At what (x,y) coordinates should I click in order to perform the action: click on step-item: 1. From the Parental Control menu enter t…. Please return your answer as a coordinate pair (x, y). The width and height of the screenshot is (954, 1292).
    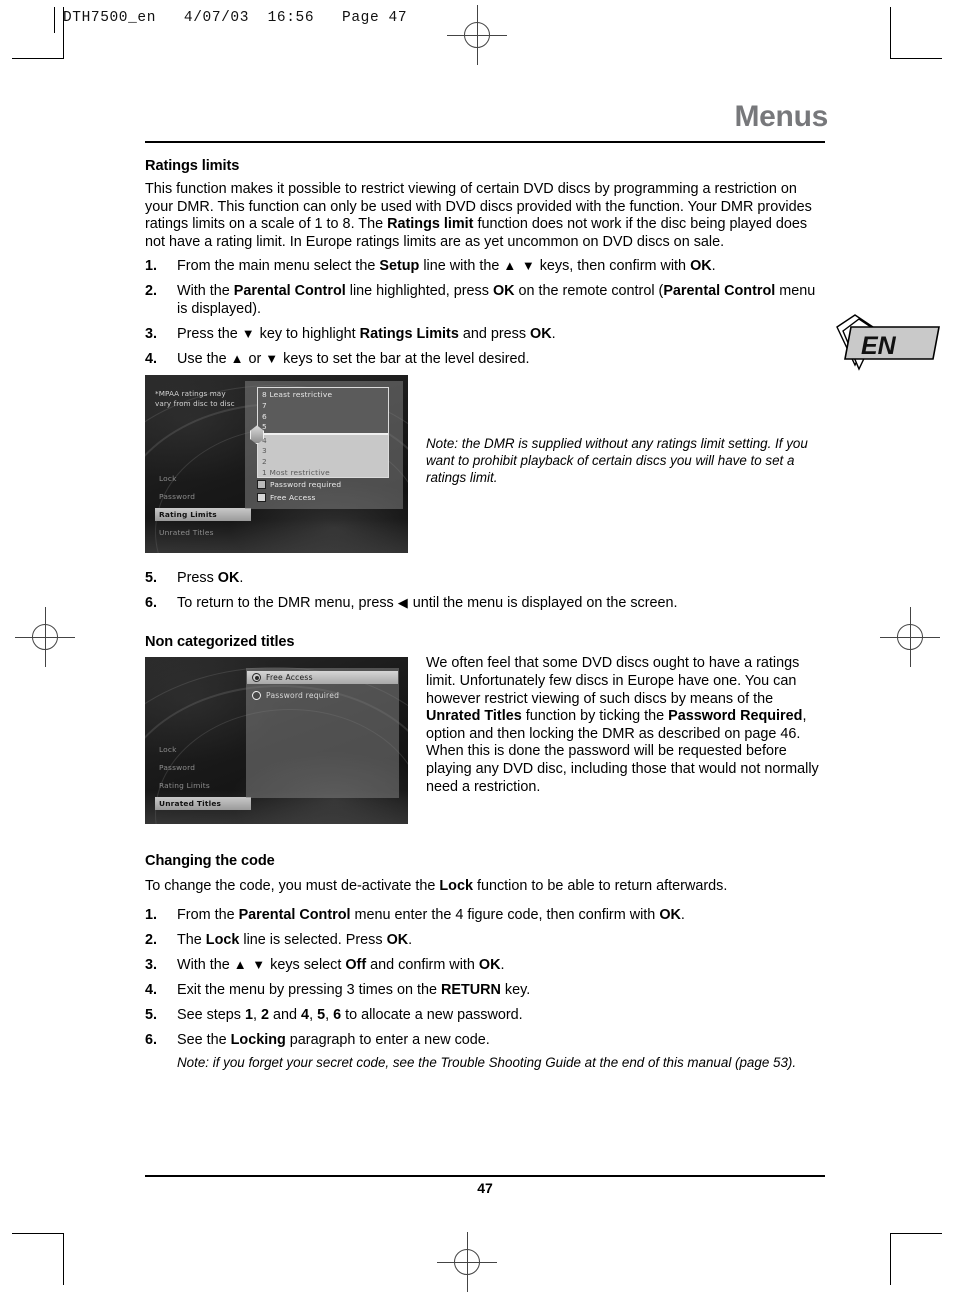
    Looking at the image, I should click on (485, 915).